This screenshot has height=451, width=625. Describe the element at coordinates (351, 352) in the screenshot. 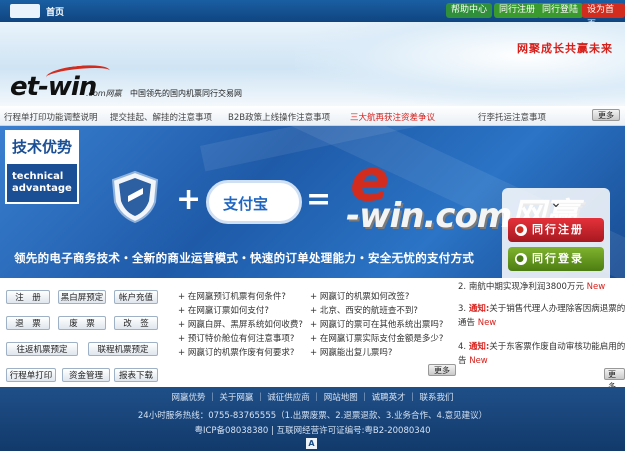

I see `faq-link: + 网赢能出复儿票吗?` at that location.